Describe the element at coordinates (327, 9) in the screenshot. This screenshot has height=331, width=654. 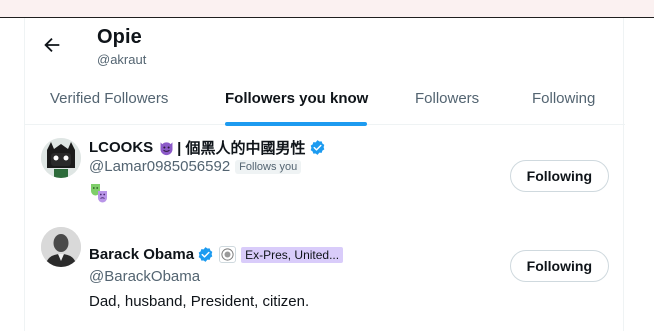
I see `browser-top-strip` at that location.